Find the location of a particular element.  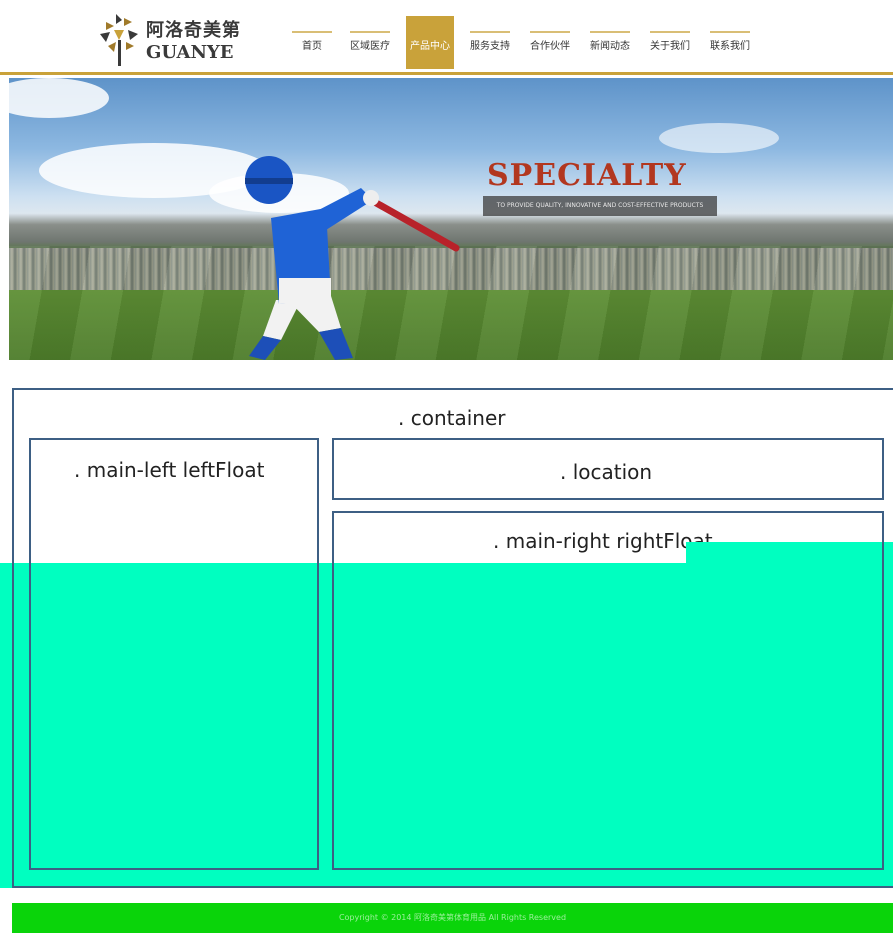

logo-text-en: GUANYE is located at coordinates (190, 52).